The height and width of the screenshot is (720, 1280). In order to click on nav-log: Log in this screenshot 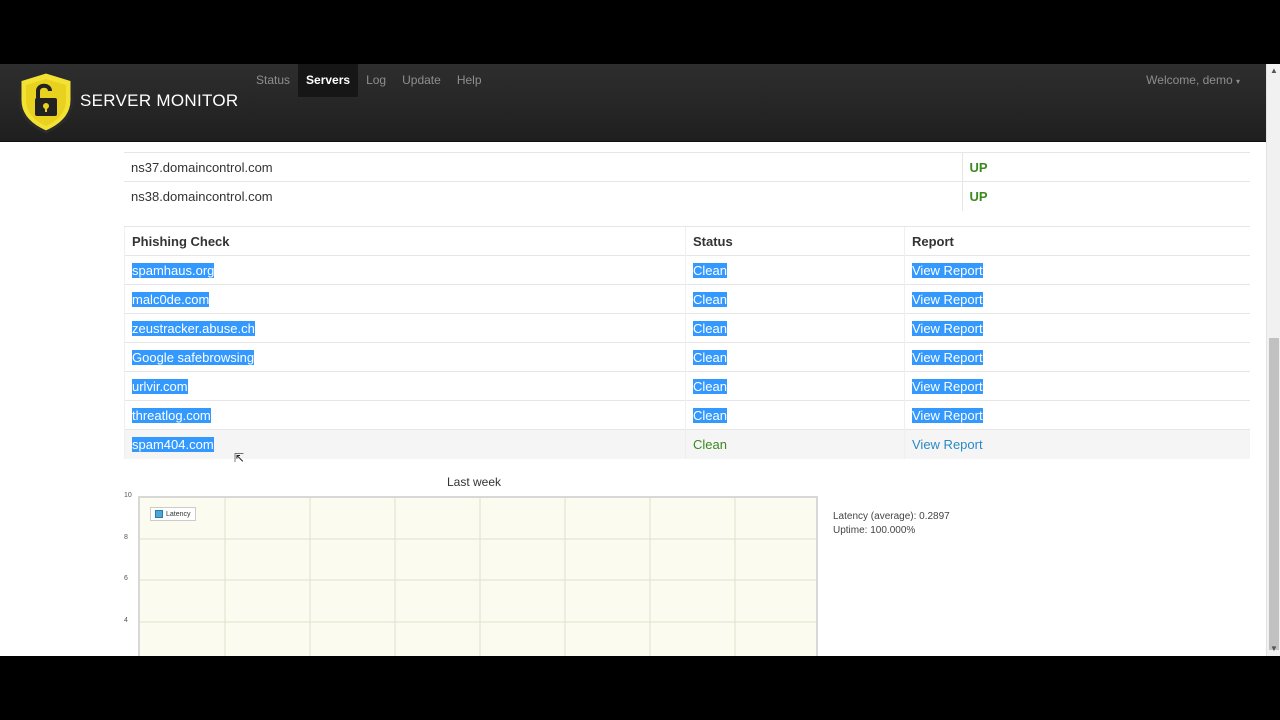, I will do `click(376, 80)`.